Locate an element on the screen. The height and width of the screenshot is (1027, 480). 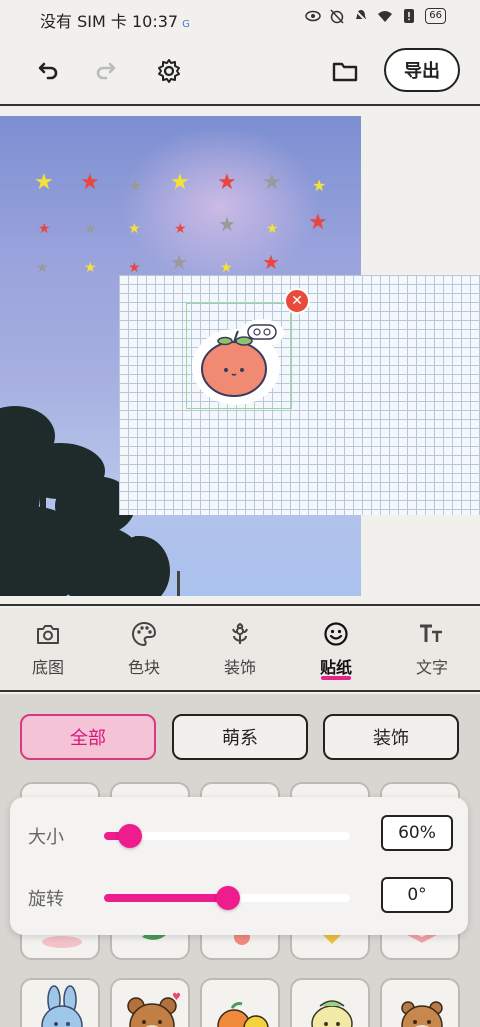
undo-icon is located at coordinates (48, 71).